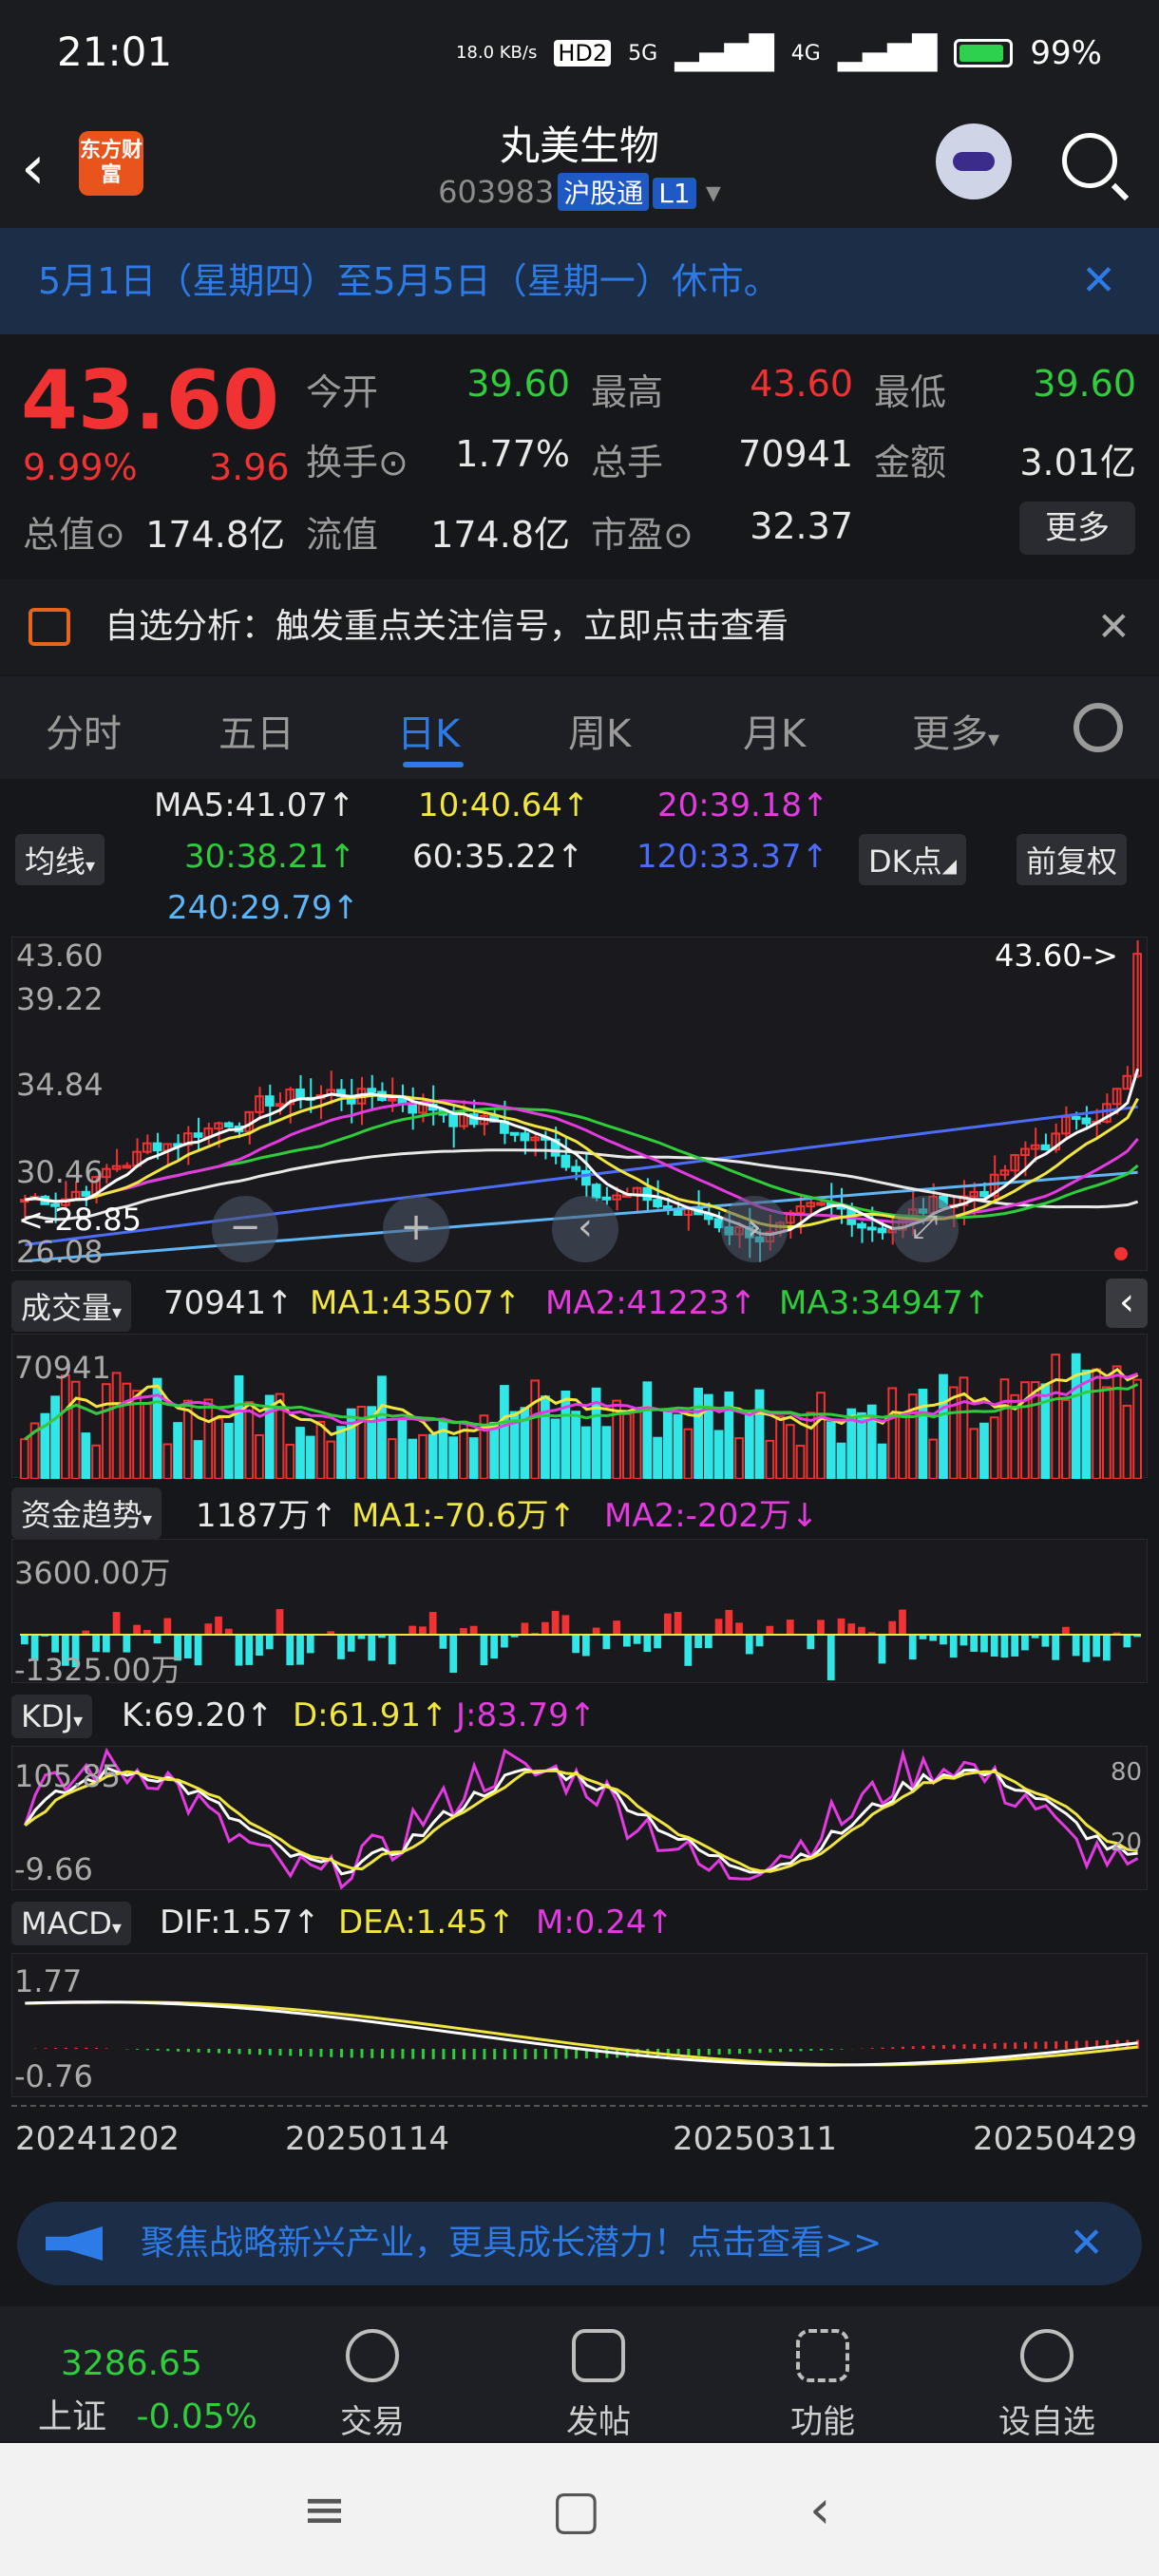 The height and width of the screenshot is (2576, 1159). I want to click on promo-banner: 聚焦战略新兴产业，更具成长潜力！点击查看>> ✕, so click(579, 2243).